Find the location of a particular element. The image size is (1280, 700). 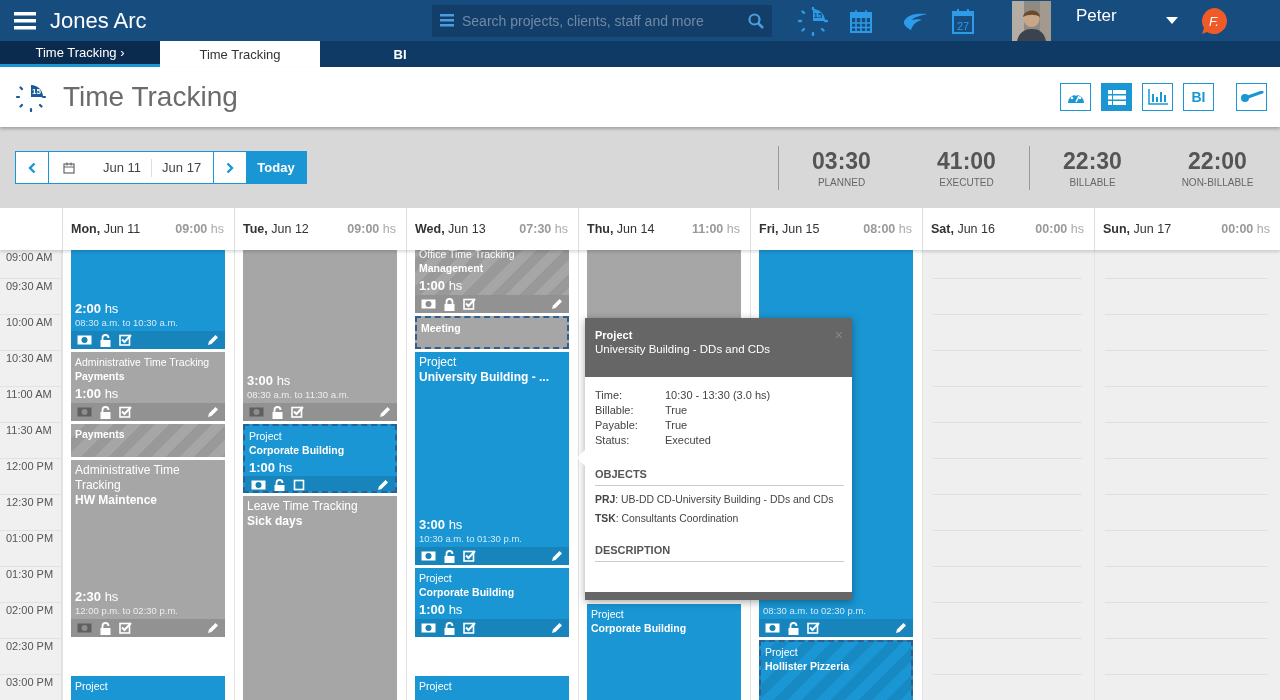

event-category: Leave Time Tracking is located at coordinates (303, 506).